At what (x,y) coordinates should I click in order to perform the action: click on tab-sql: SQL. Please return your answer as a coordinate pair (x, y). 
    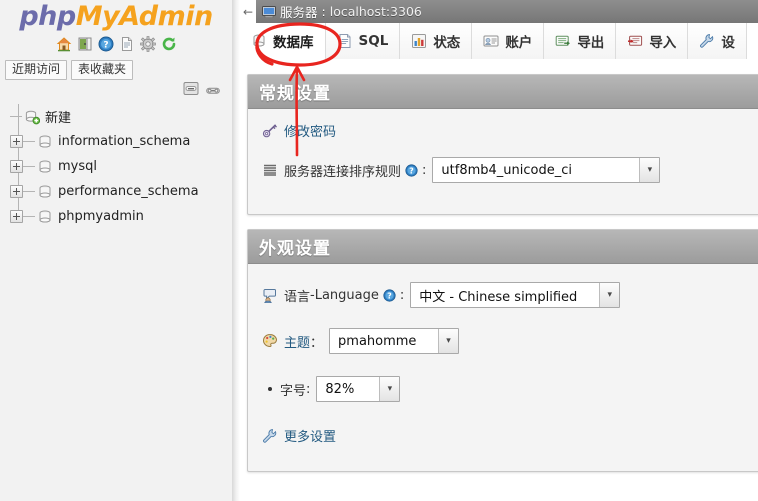
    Looking at the image, I should click on (363, 41).